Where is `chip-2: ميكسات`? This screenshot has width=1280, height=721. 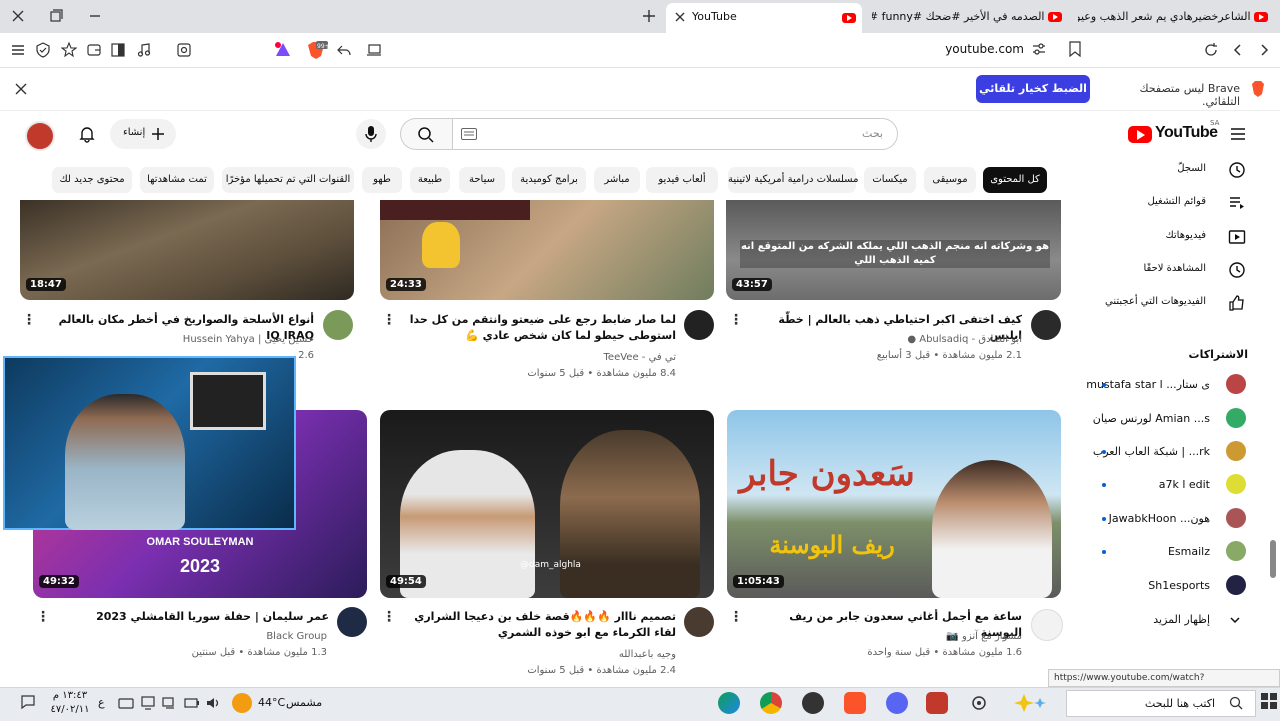
chip-2: ميكسات is located at coordinates (890, 180).